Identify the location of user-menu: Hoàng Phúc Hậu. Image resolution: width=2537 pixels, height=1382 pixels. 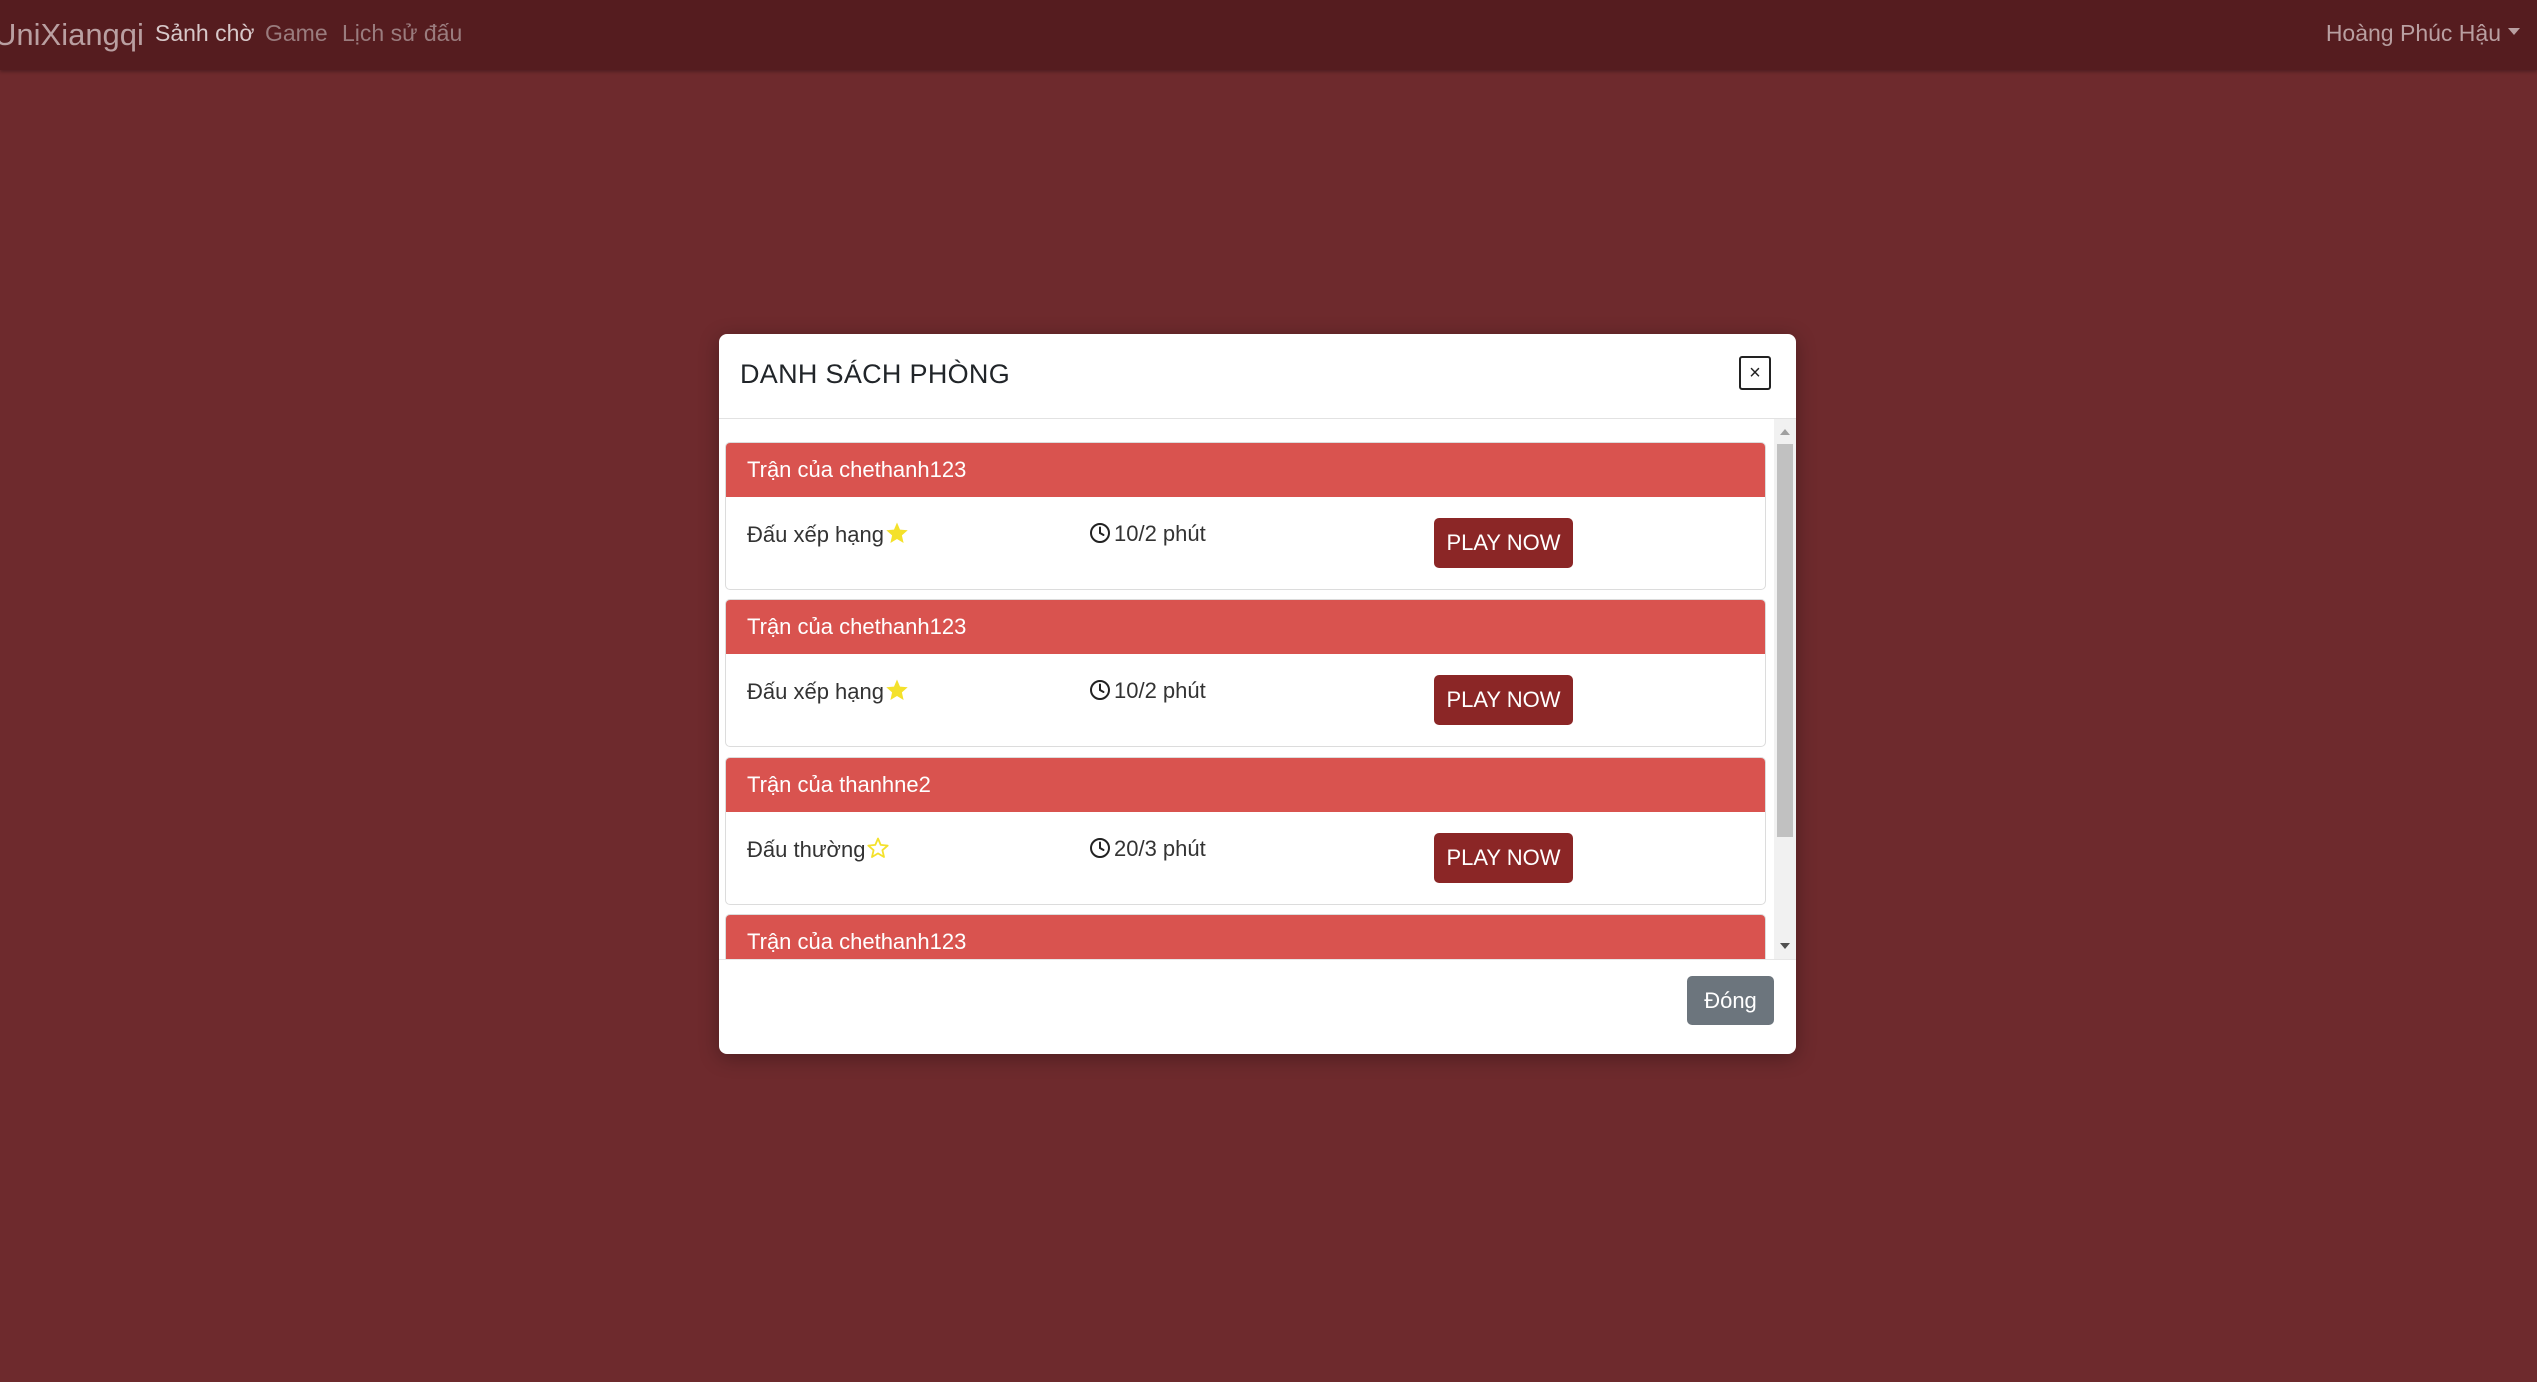
(2423, 33).